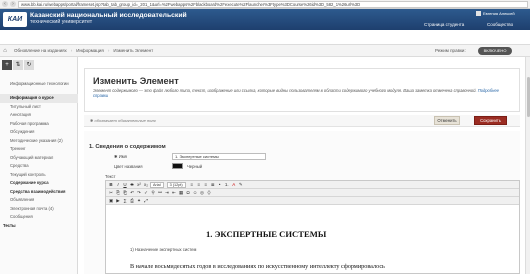  Describe the element at coordinates (266, 234) in the screenshot. I see `document-heading: 1. ЭКСПЕРТНЫЕ СИСТЕМЫ` at that location.